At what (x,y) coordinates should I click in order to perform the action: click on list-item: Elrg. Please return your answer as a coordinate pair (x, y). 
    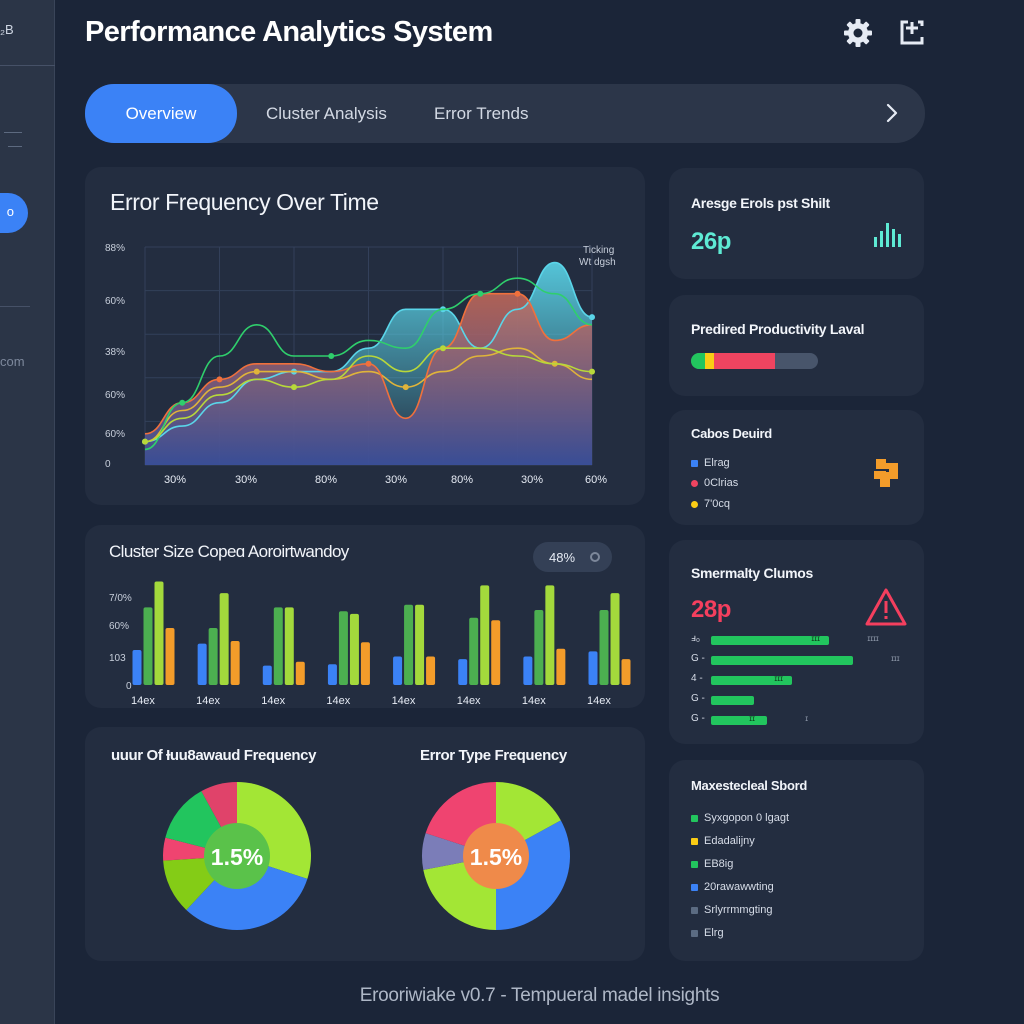
    Looking at the image, I should click on (707, 933).